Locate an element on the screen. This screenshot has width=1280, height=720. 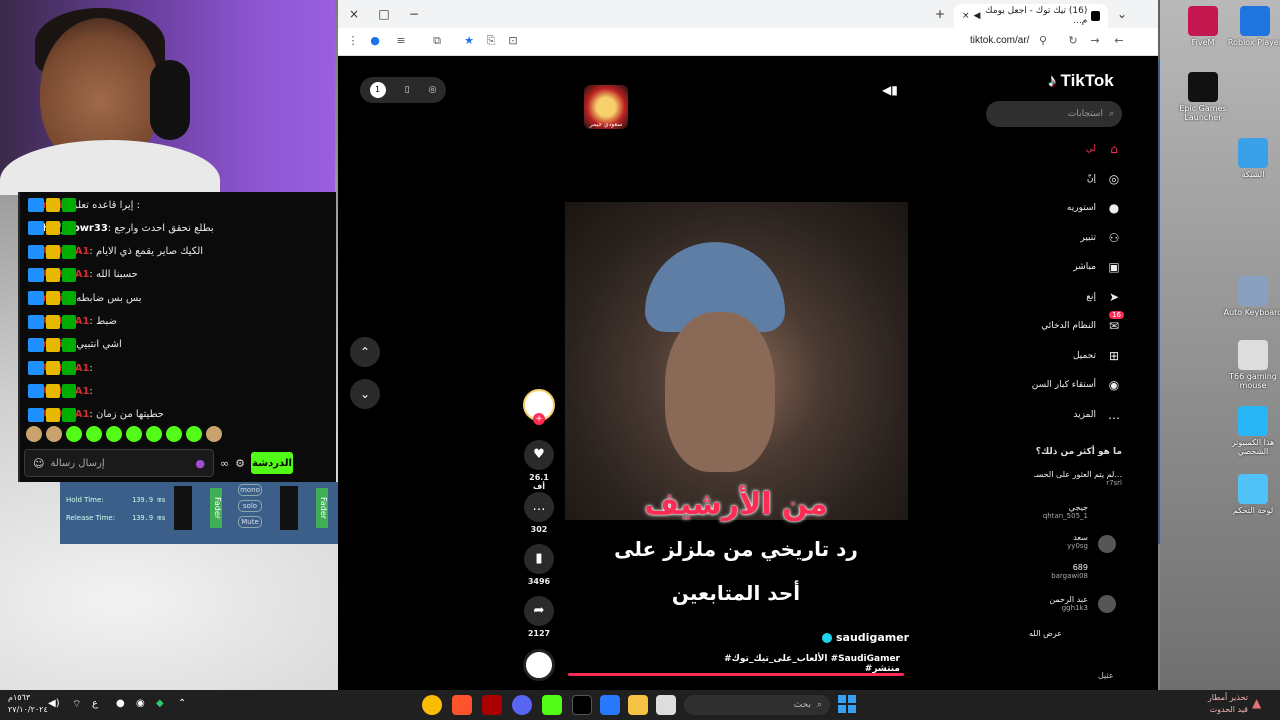
reload-icon: ↻ is located at coordinates (1073, 41).